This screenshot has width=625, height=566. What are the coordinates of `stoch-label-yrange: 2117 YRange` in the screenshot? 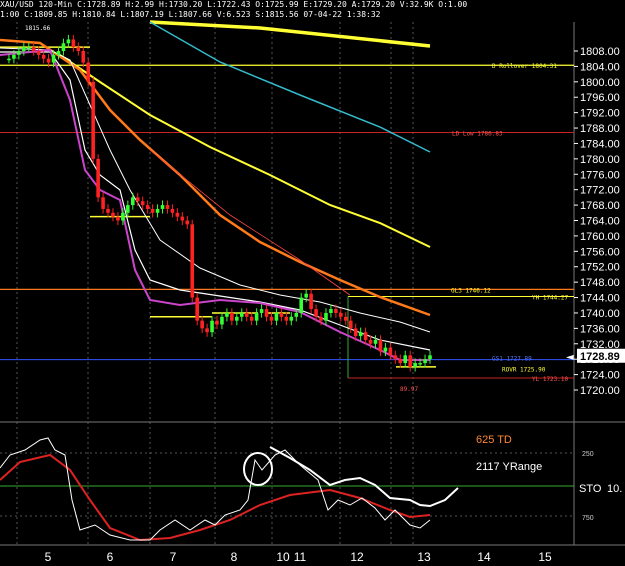 It's located at (509, 467).